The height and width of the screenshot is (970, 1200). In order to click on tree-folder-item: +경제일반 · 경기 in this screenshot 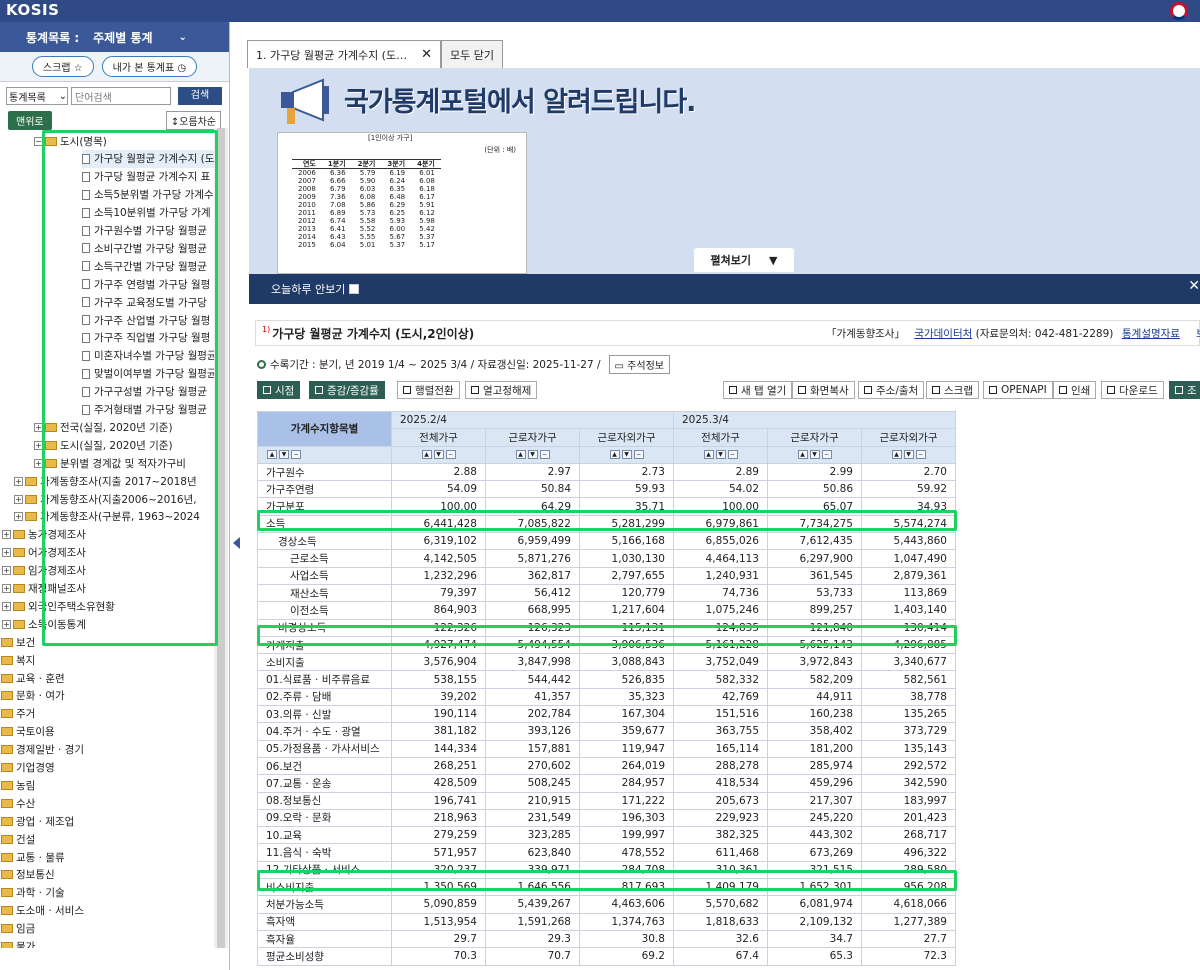, I will do `click(42, 750)`.